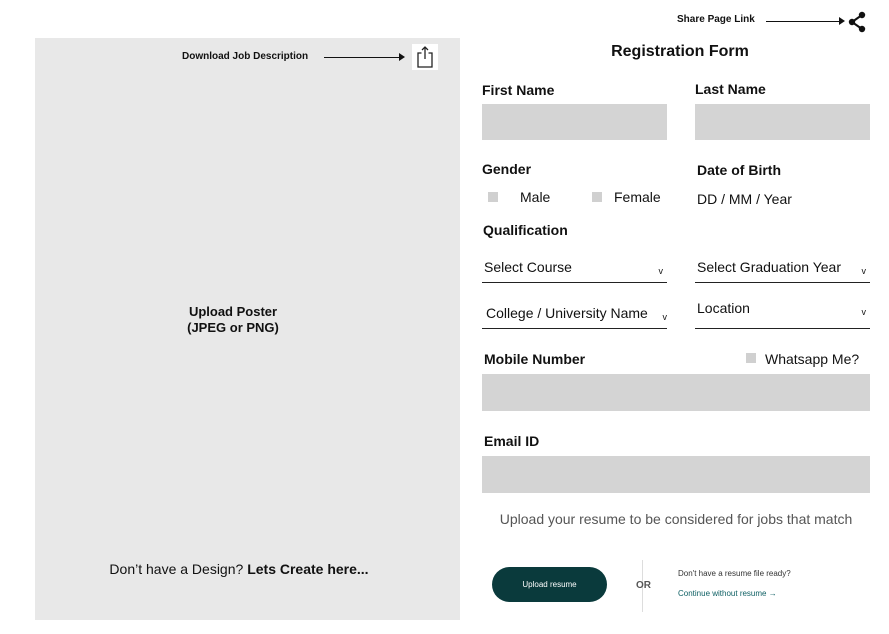  Describe the element at coordinates (597, 197) in the screenshot. I see `gender-female-checkbox` at that location.